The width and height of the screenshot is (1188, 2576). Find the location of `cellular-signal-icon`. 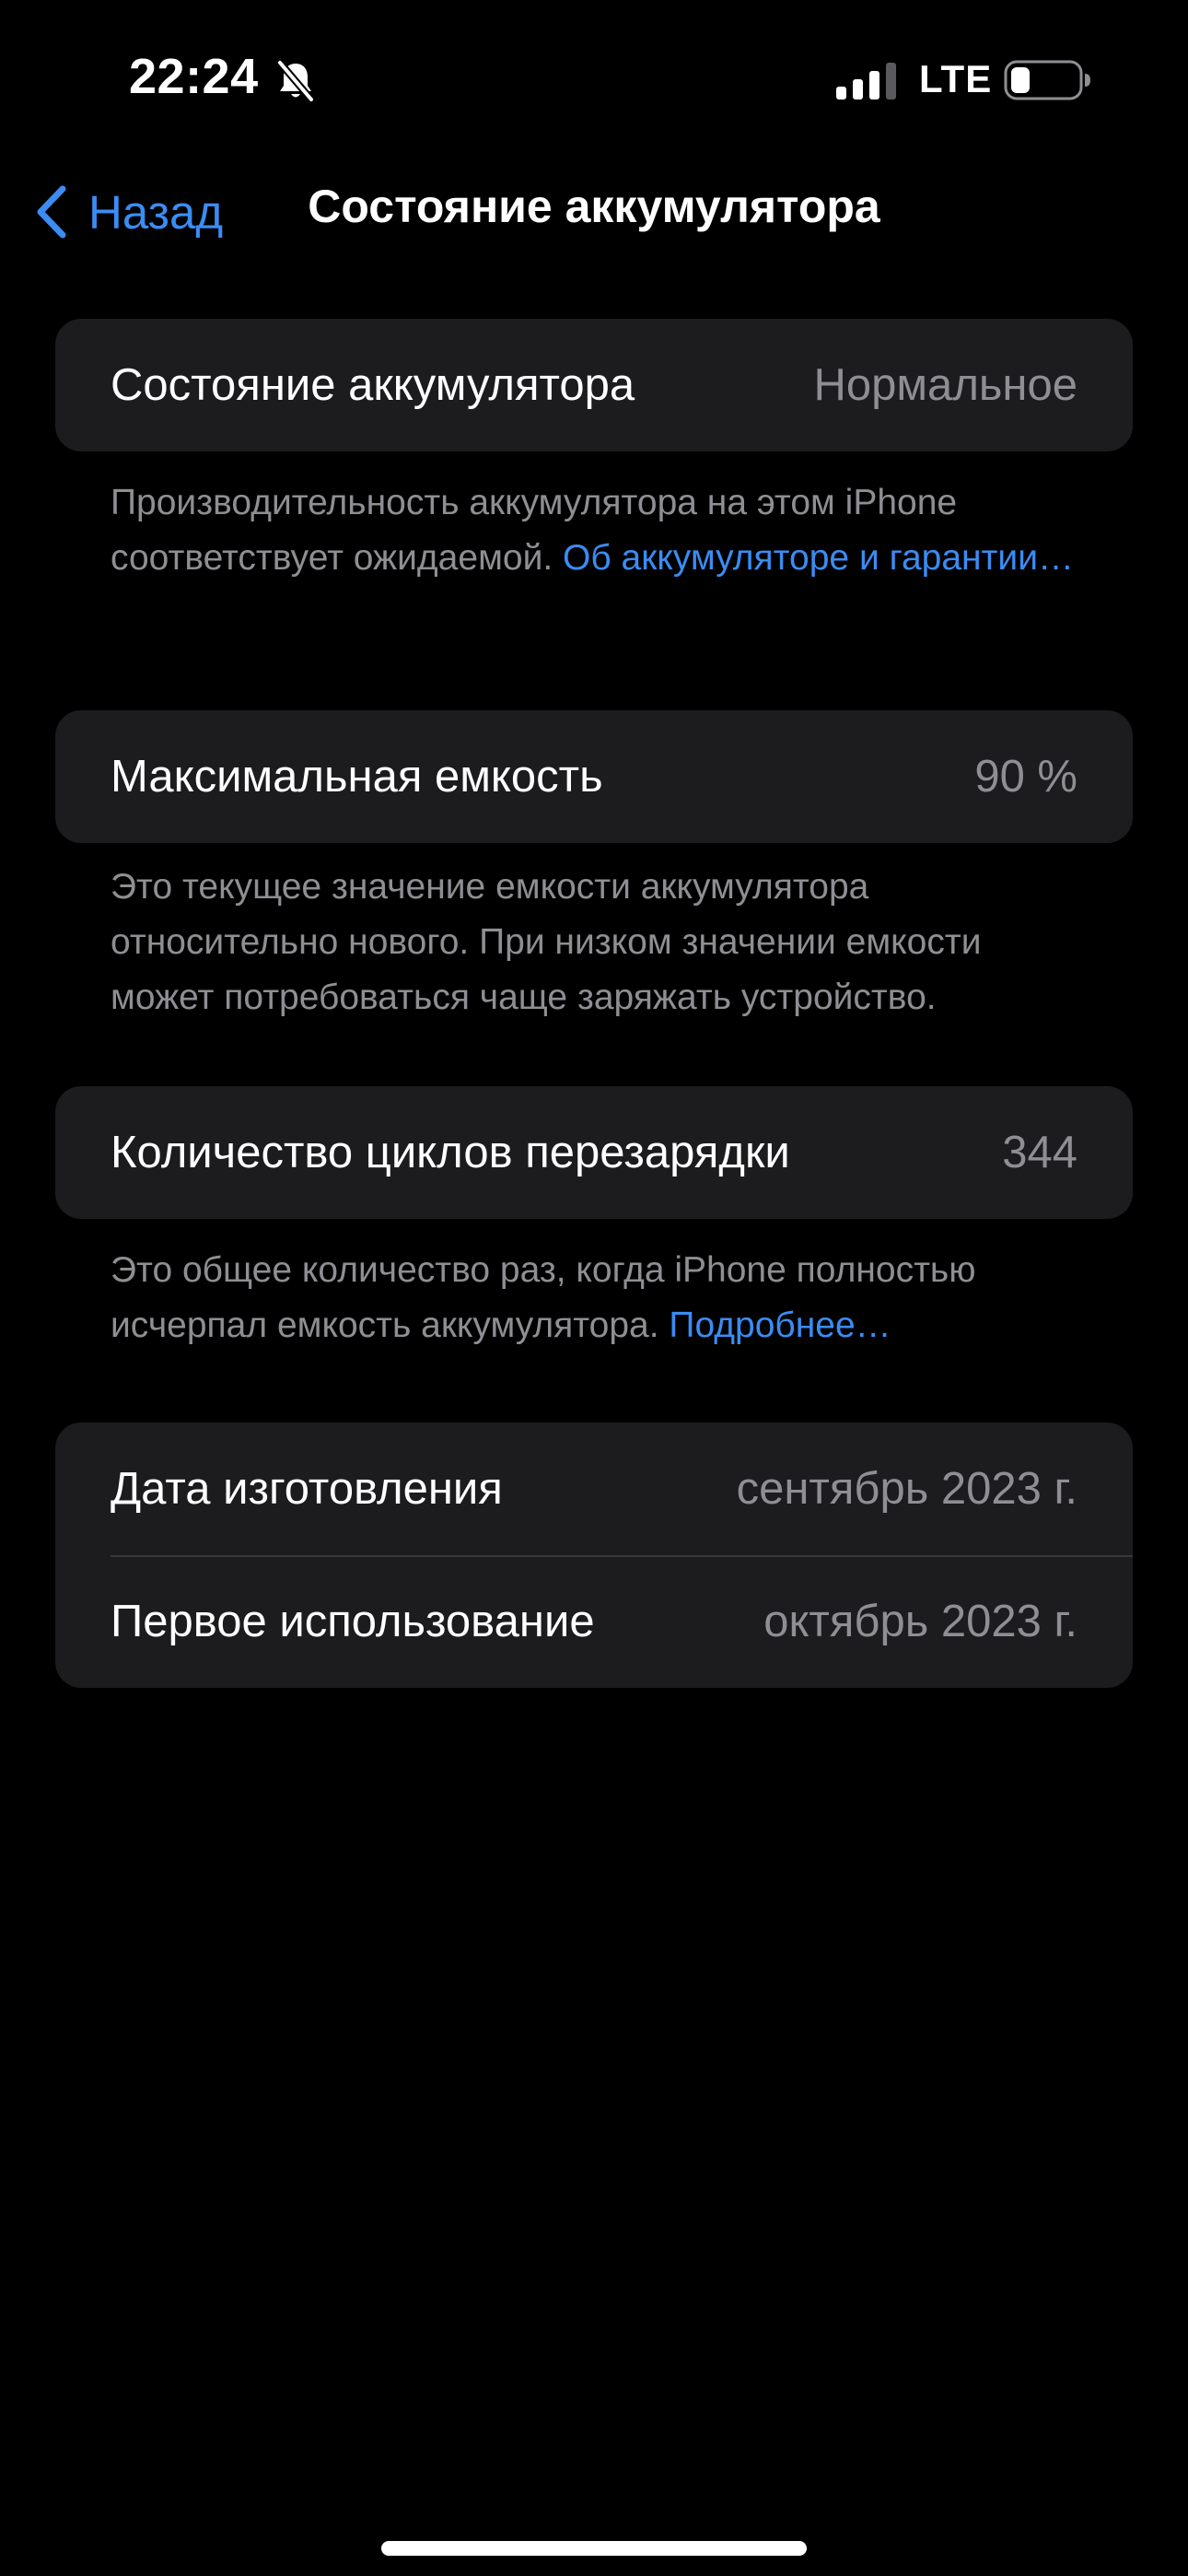

cellular-signal-icon is located at coordinates (866, 81).